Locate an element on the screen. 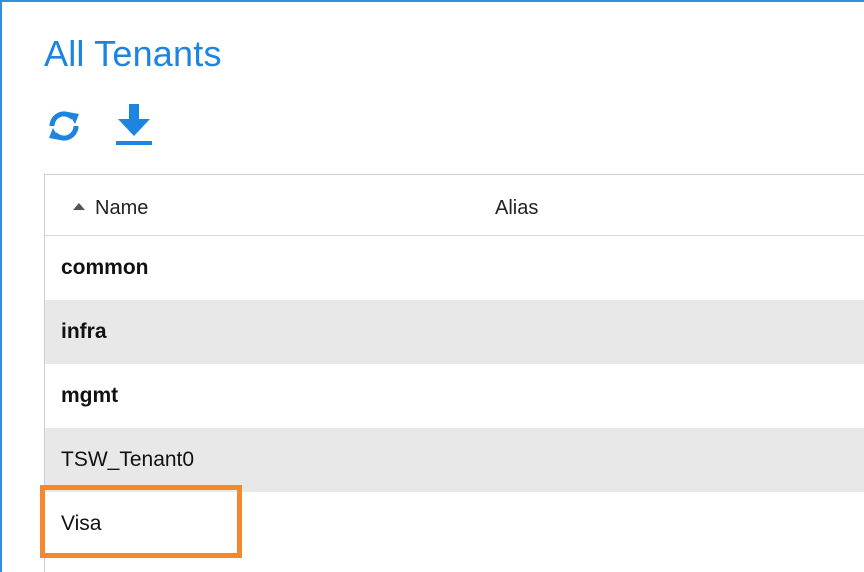  column-header-name-label: Name is located at coordinates (122, 208).